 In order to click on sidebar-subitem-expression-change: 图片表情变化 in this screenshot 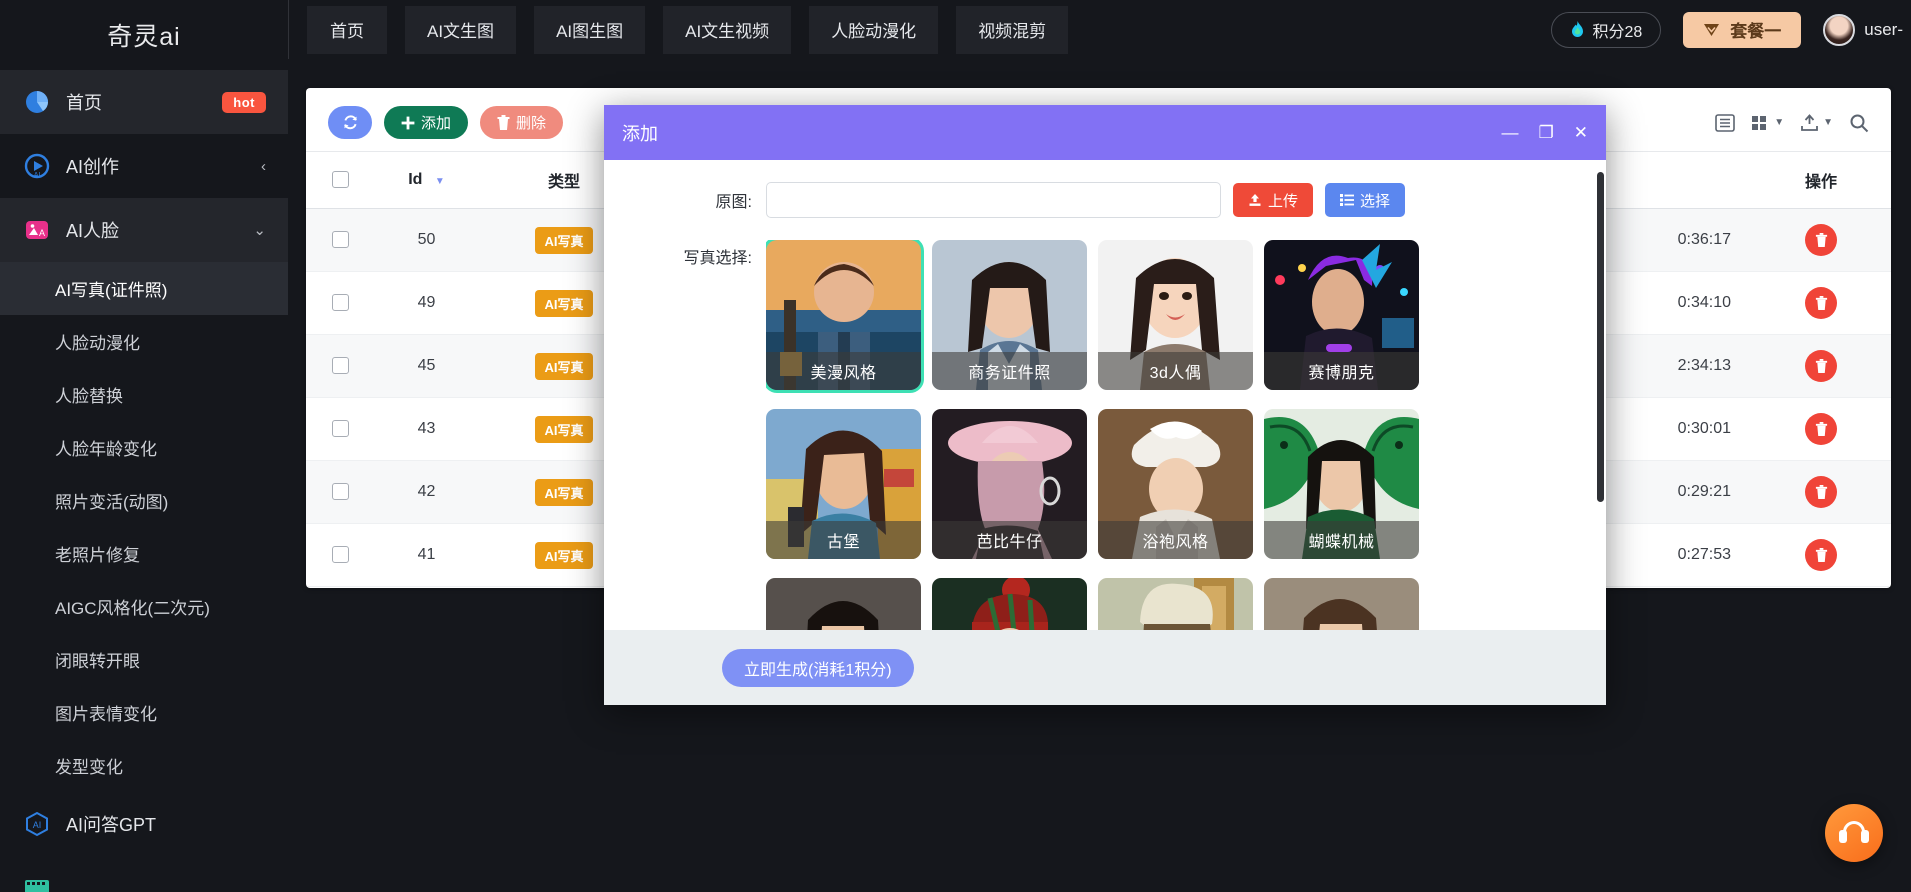, I will do `click(144, 712)`.